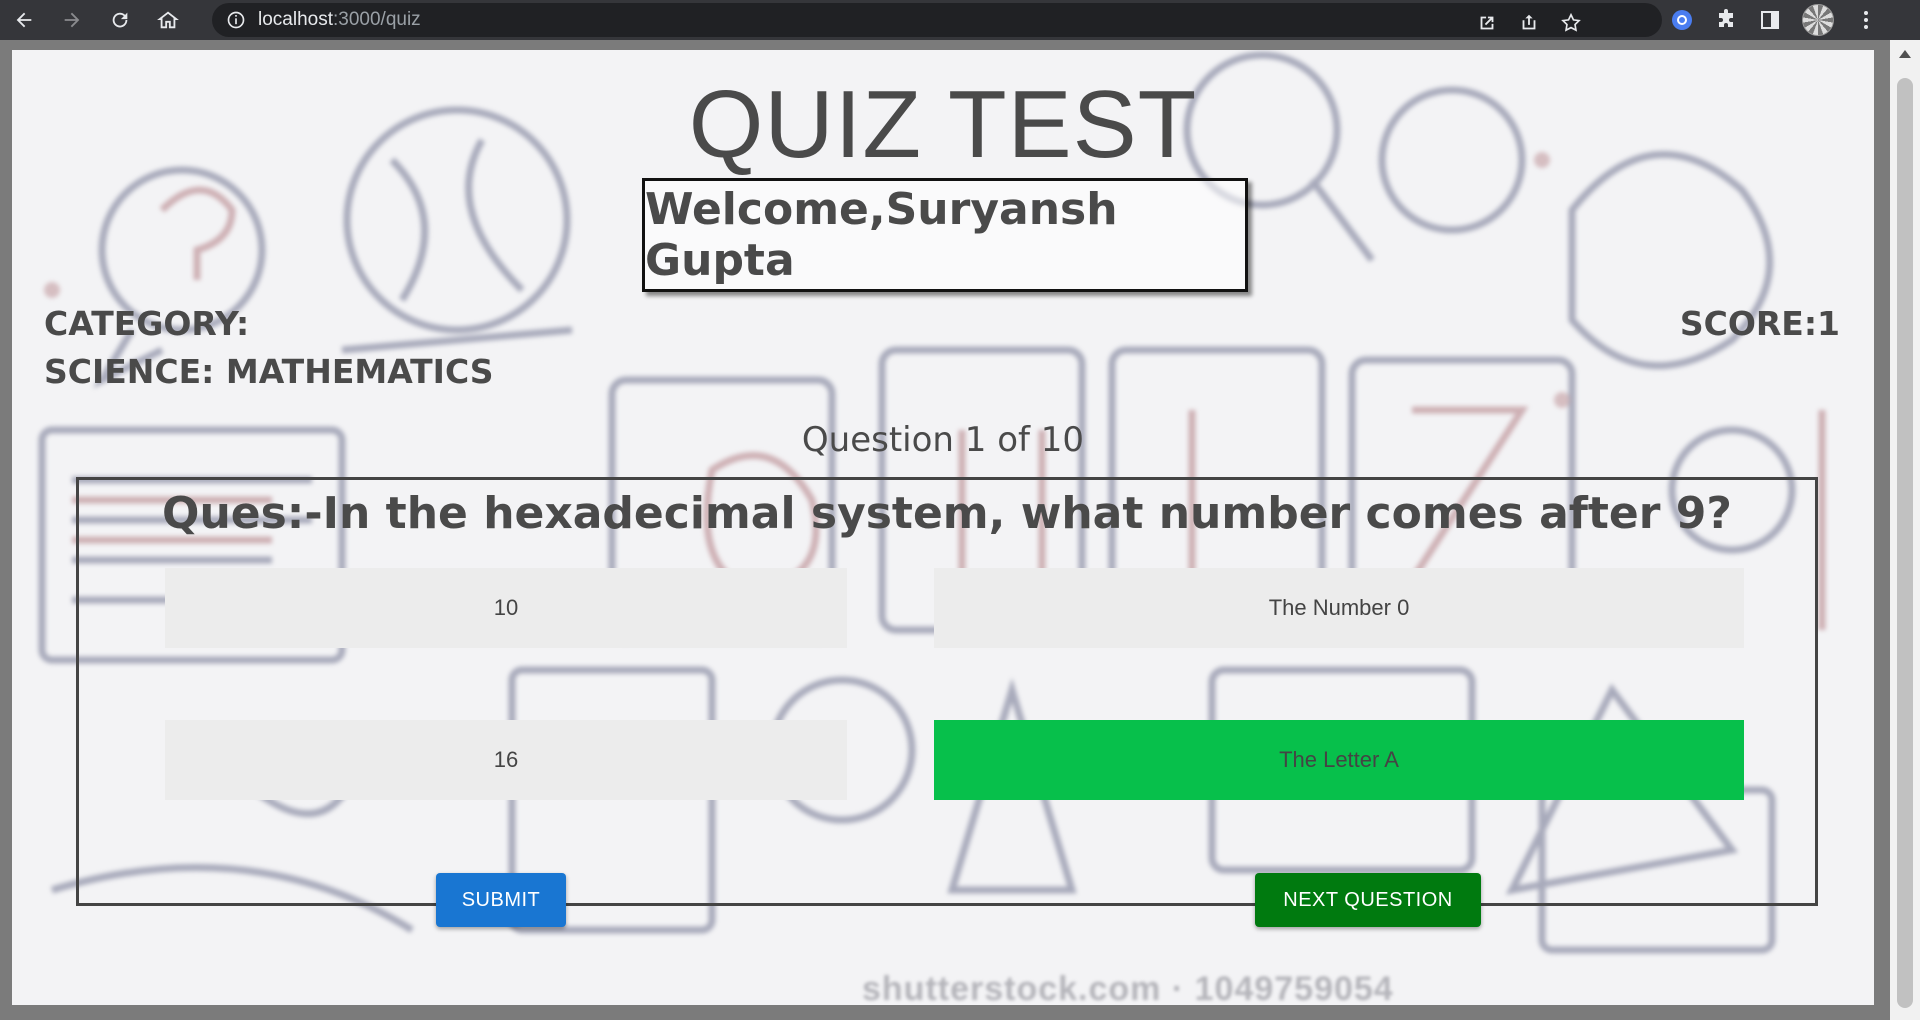 The width and height of the screenshot is (1920, 1020). I want to click on vertical-scrollbar, so click(1905, 530).